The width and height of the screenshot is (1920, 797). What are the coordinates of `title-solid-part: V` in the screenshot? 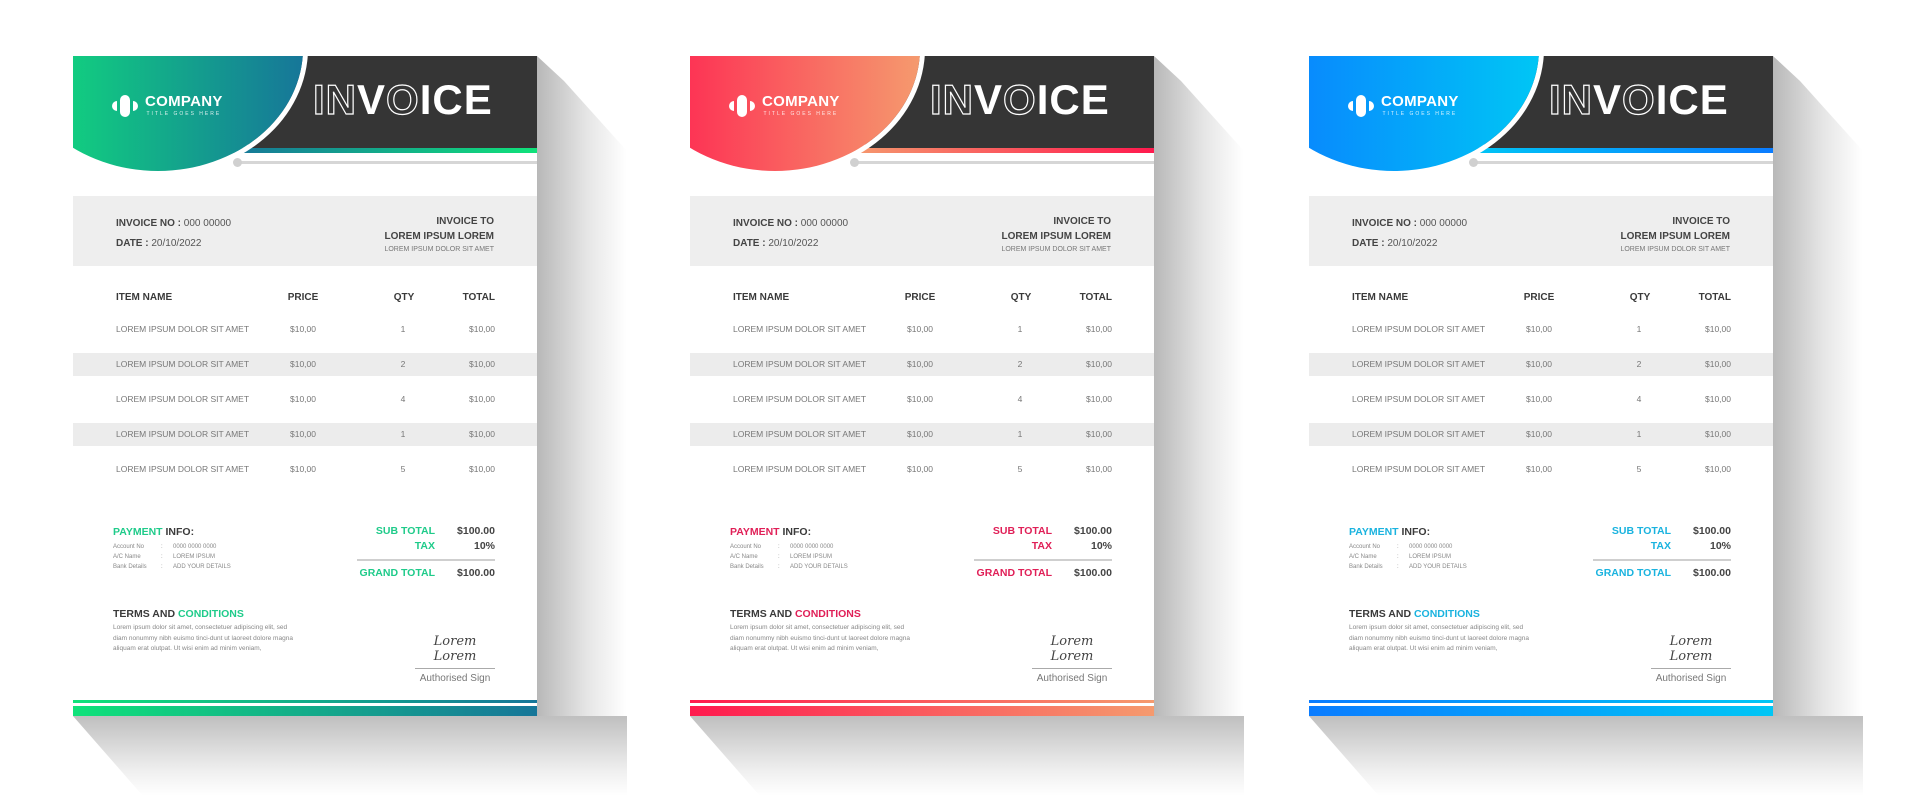 It's located at (989, 99).